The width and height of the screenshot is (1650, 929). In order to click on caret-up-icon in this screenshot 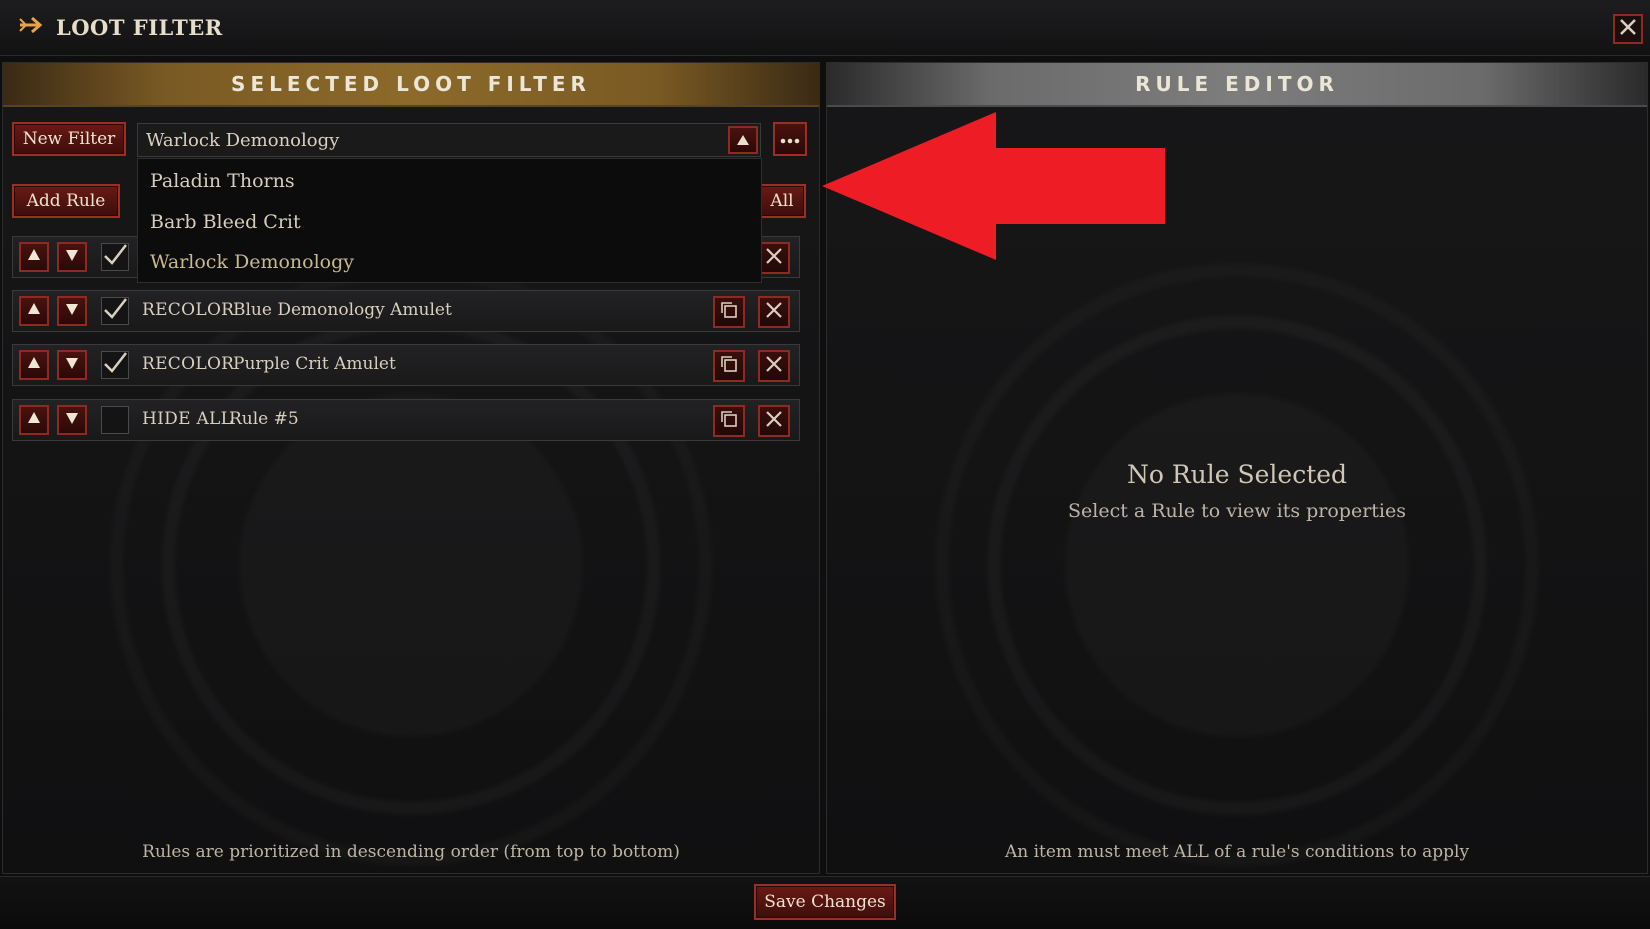, I will do `click(743, 140)`.